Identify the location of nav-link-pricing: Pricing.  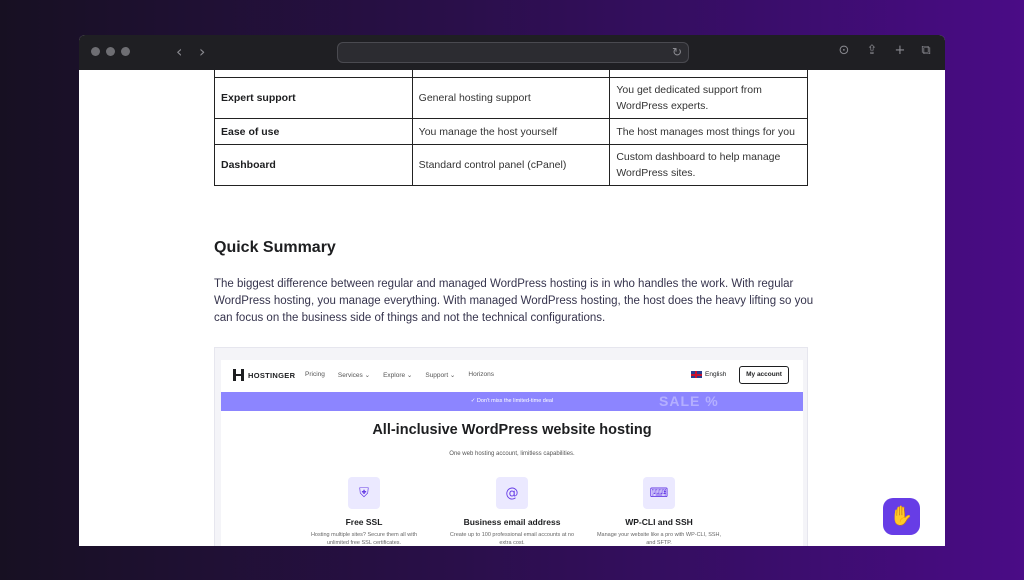
(315, 374).